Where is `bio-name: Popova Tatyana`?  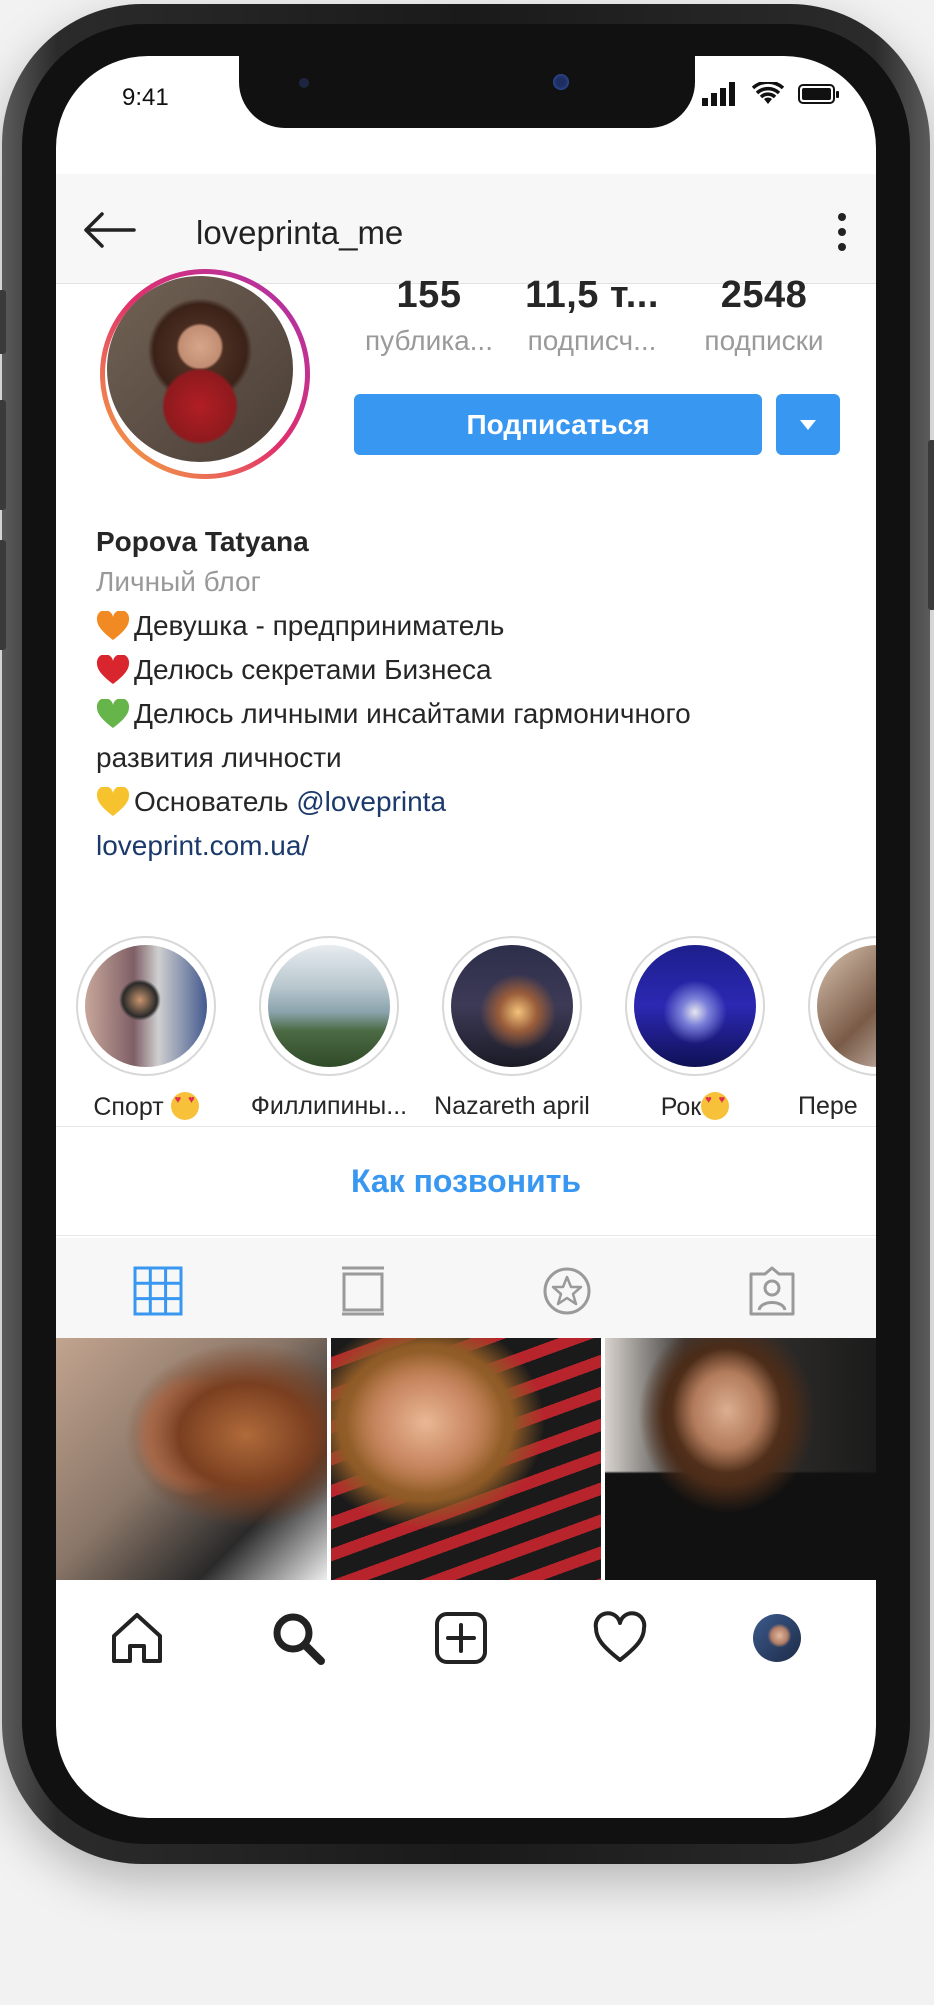
bio-name: Popova Tatyana is located at coordinates (202, 541).